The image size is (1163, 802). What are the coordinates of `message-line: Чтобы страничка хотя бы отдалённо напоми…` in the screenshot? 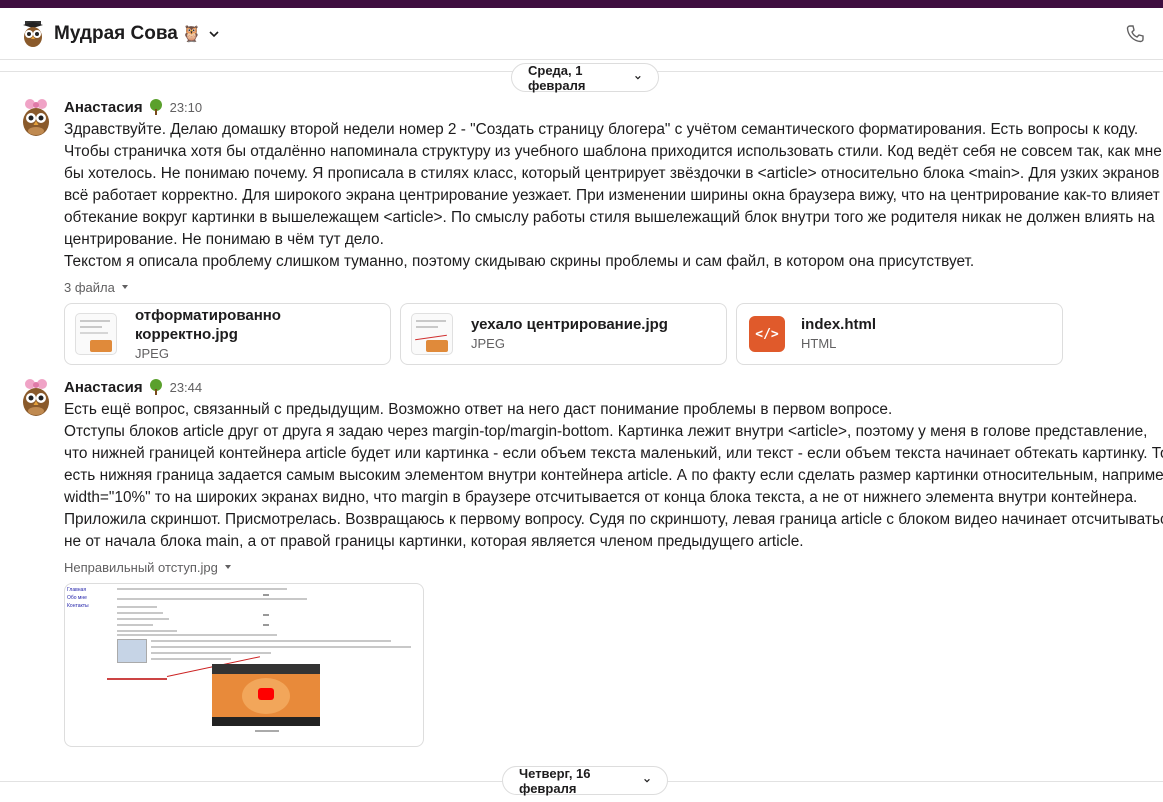 It's located at (613, 151).